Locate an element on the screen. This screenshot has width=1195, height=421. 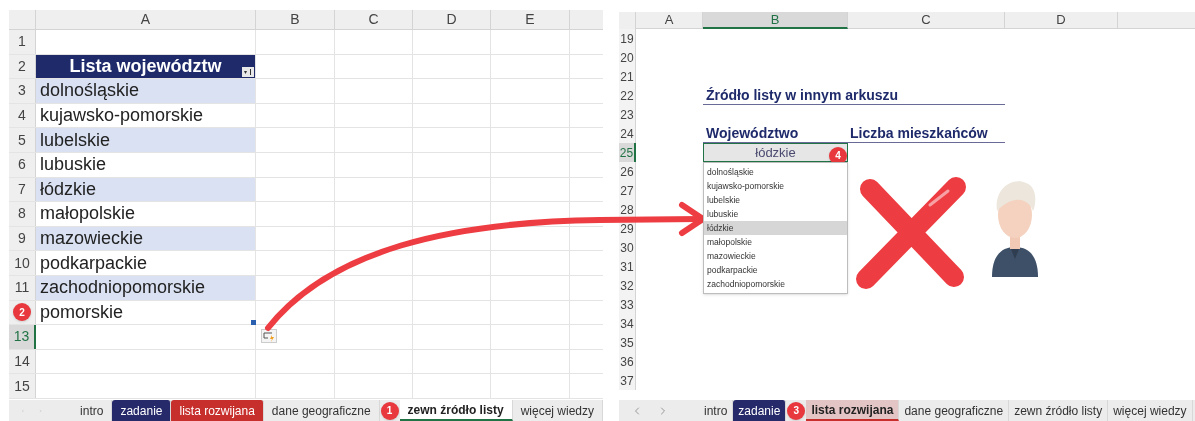
column-label: Województwo is located at coordinates (752, 133).